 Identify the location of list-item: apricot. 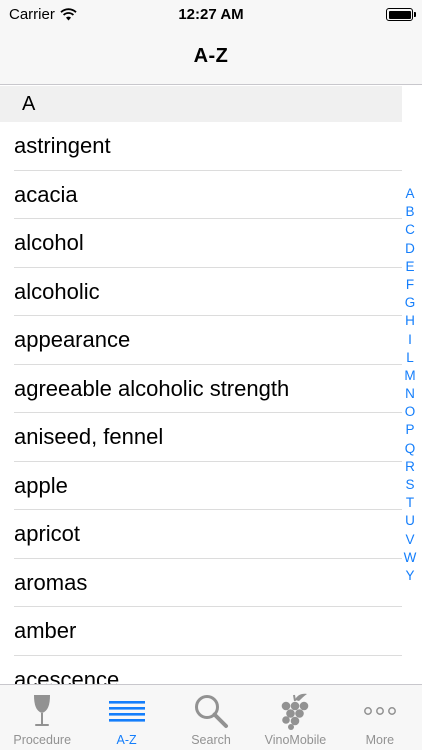
(211, 534).